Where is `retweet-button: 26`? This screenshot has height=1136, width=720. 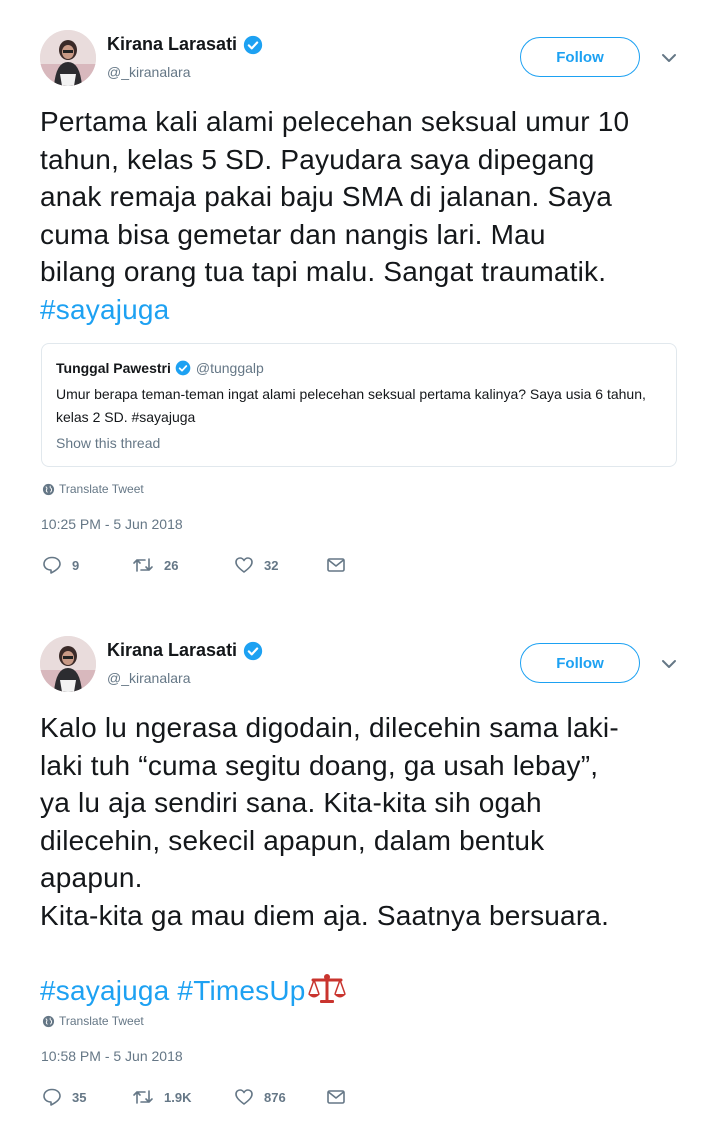 retweet-button: 26 is located at coordinates (183, 565).